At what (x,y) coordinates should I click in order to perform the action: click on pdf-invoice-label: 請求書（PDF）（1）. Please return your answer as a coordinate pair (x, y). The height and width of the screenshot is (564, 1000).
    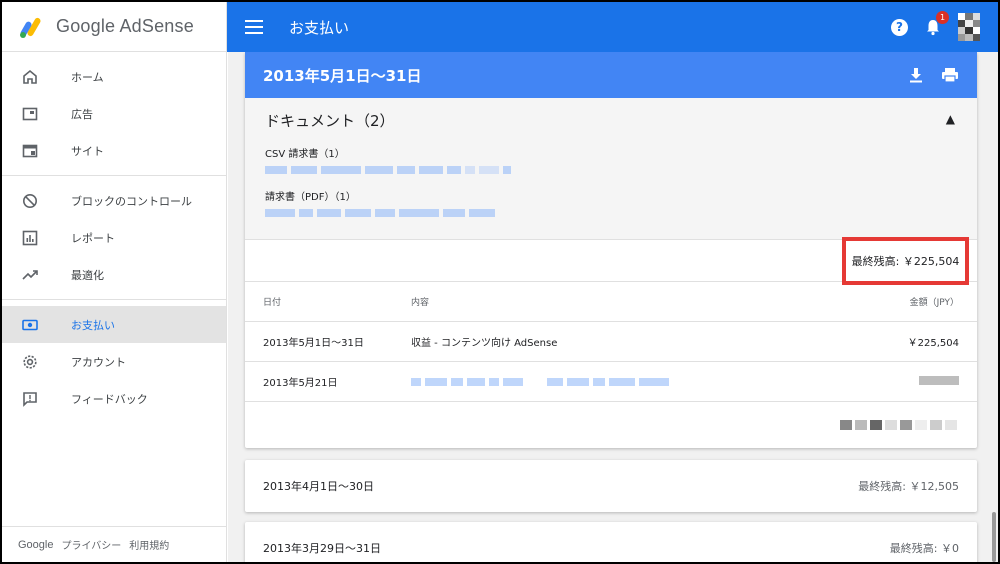
    Looking at the image, I should click on (310, 197).